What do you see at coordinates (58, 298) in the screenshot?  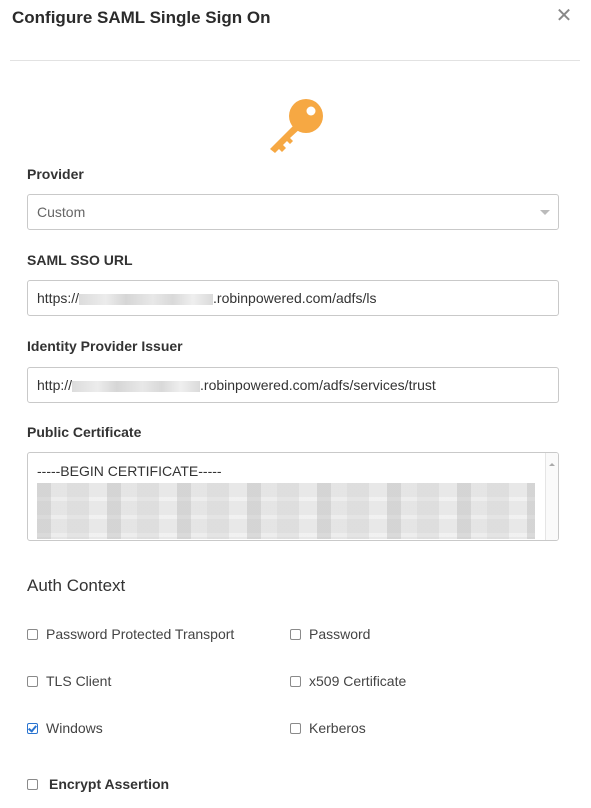 I see `saml-sso-url-prefix: https://` at bounding box center [58, 298].